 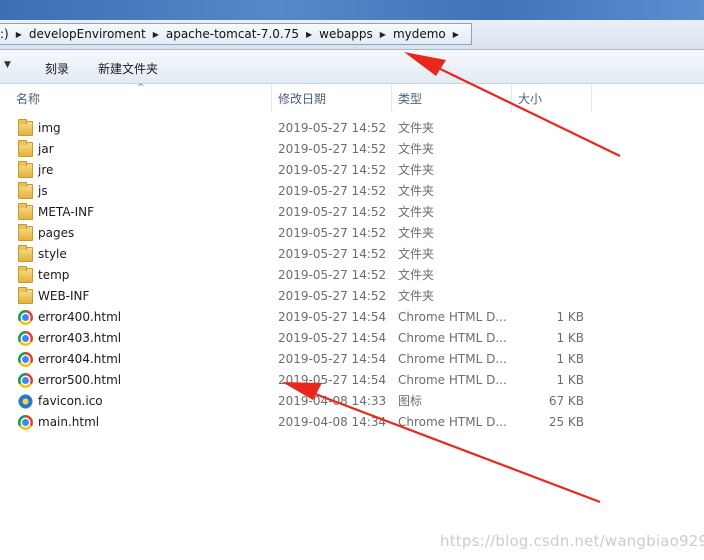 What do you see at coordinates (222, 34) in the screenshot?
I see `breadcrumb-item-tomcat: ▶ apache-tomcat-7.0.75` at bounding box center [222, 34].